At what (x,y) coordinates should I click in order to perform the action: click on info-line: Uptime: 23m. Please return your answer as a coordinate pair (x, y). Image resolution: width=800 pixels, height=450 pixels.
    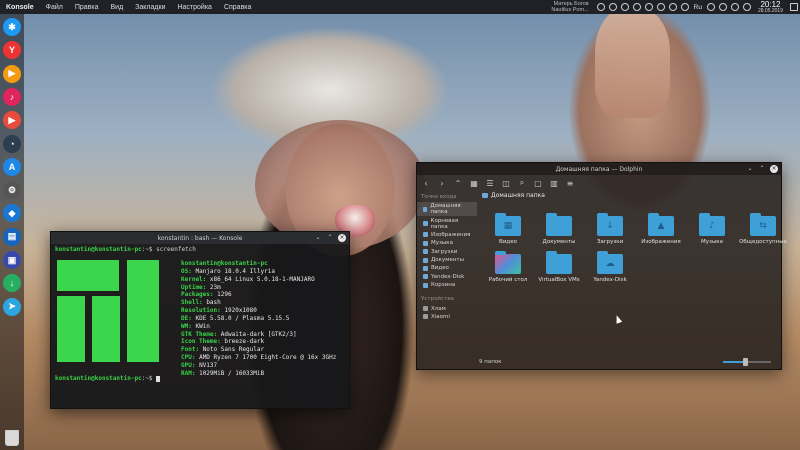
    Looking at the image, I should click on (258, 288).